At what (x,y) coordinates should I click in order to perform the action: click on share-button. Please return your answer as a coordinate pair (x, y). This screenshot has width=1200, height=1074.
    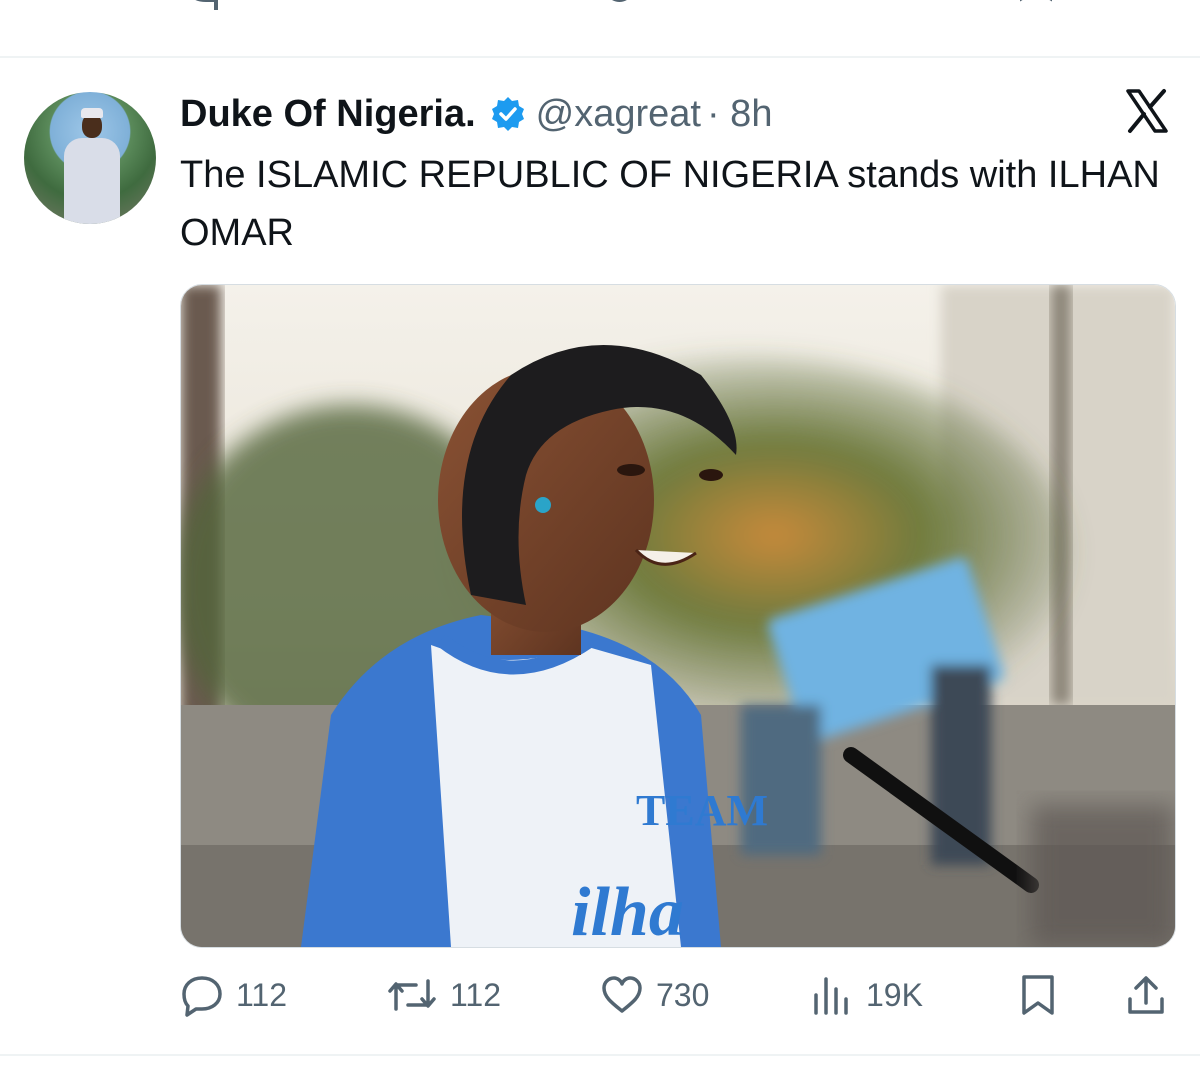
    Looking at the image, I should click on (1146, 995).